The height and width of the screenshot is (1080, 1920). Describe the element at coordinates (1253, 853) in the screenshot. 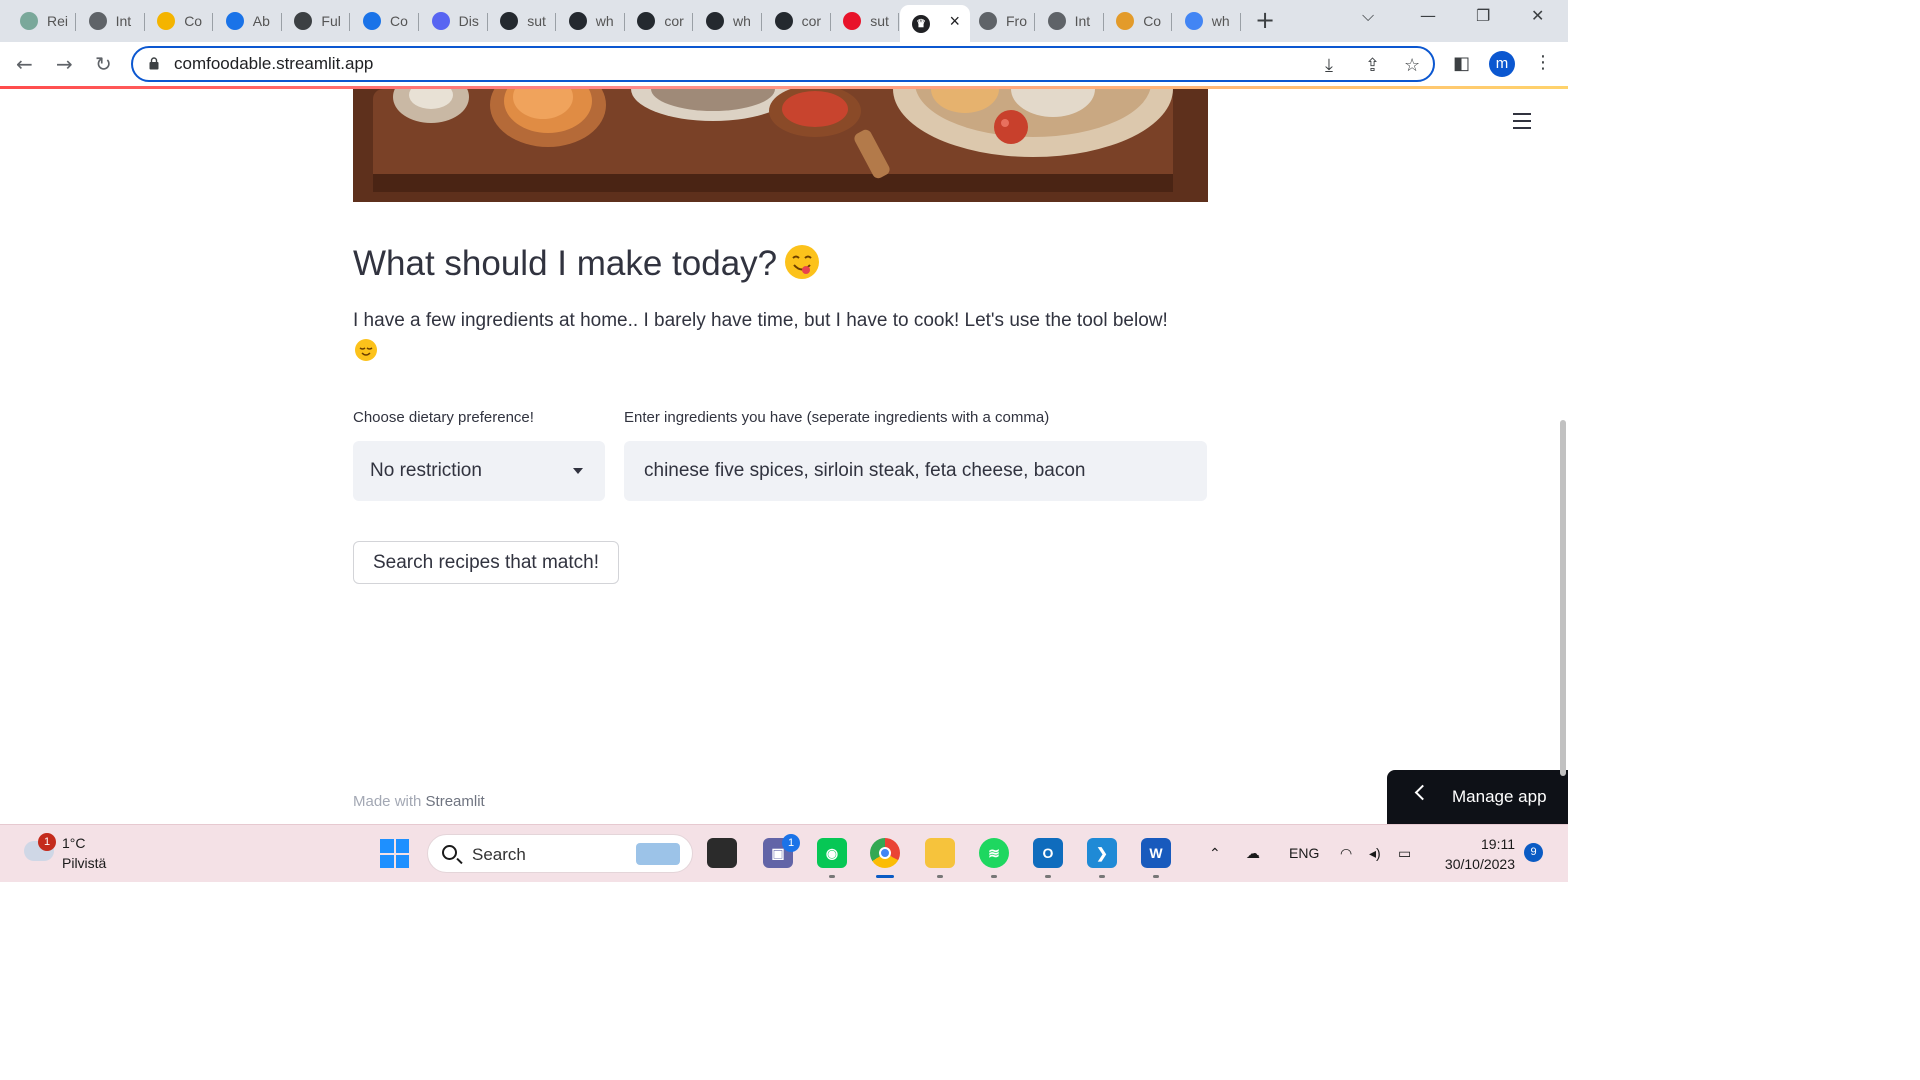

I see `onedrive-error-icon: ☁` at that location.